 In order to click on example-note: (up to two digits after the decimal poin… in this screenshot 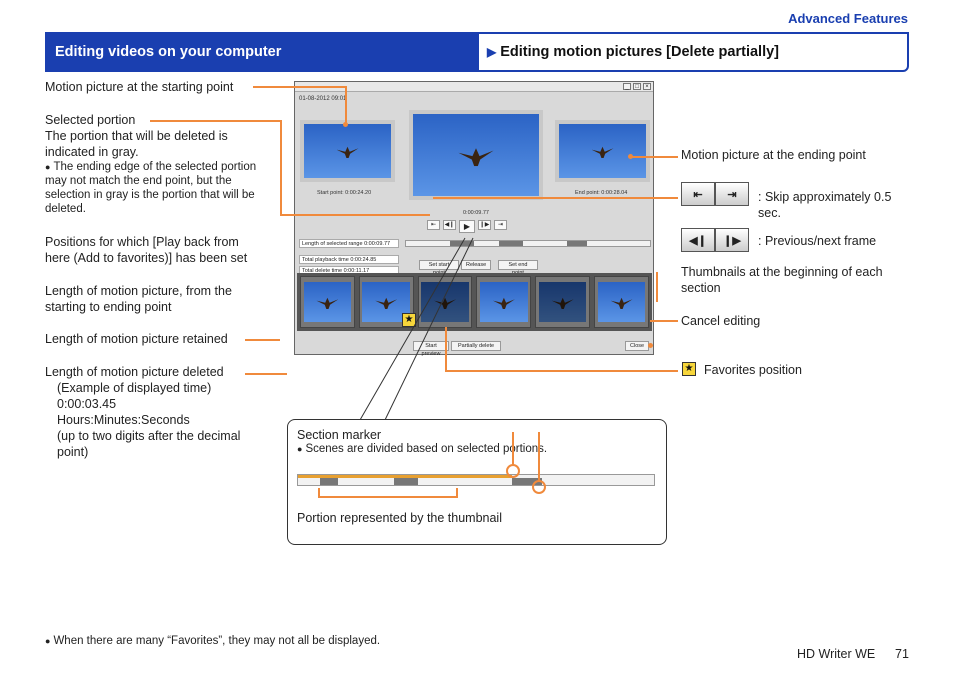, I will do `click(149, 444)`.